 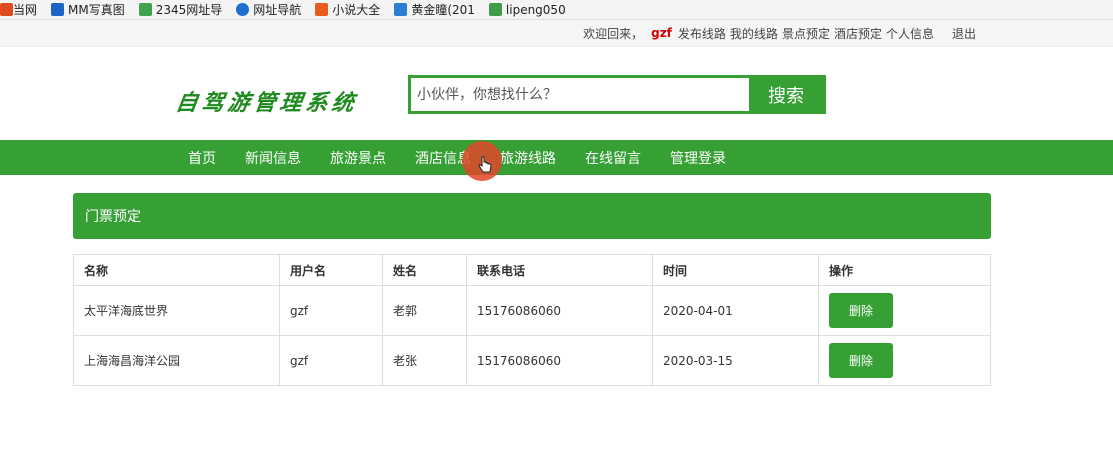 I want to click on panel-header: 门票预定, so click(x=532, y=216).